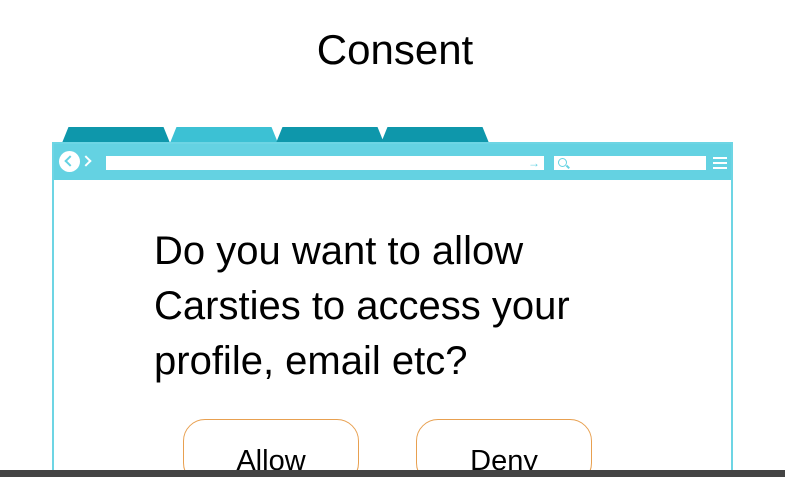 This screenshot has width=785, height=477. I want to click on navigation-buttons, so click(77, 162).